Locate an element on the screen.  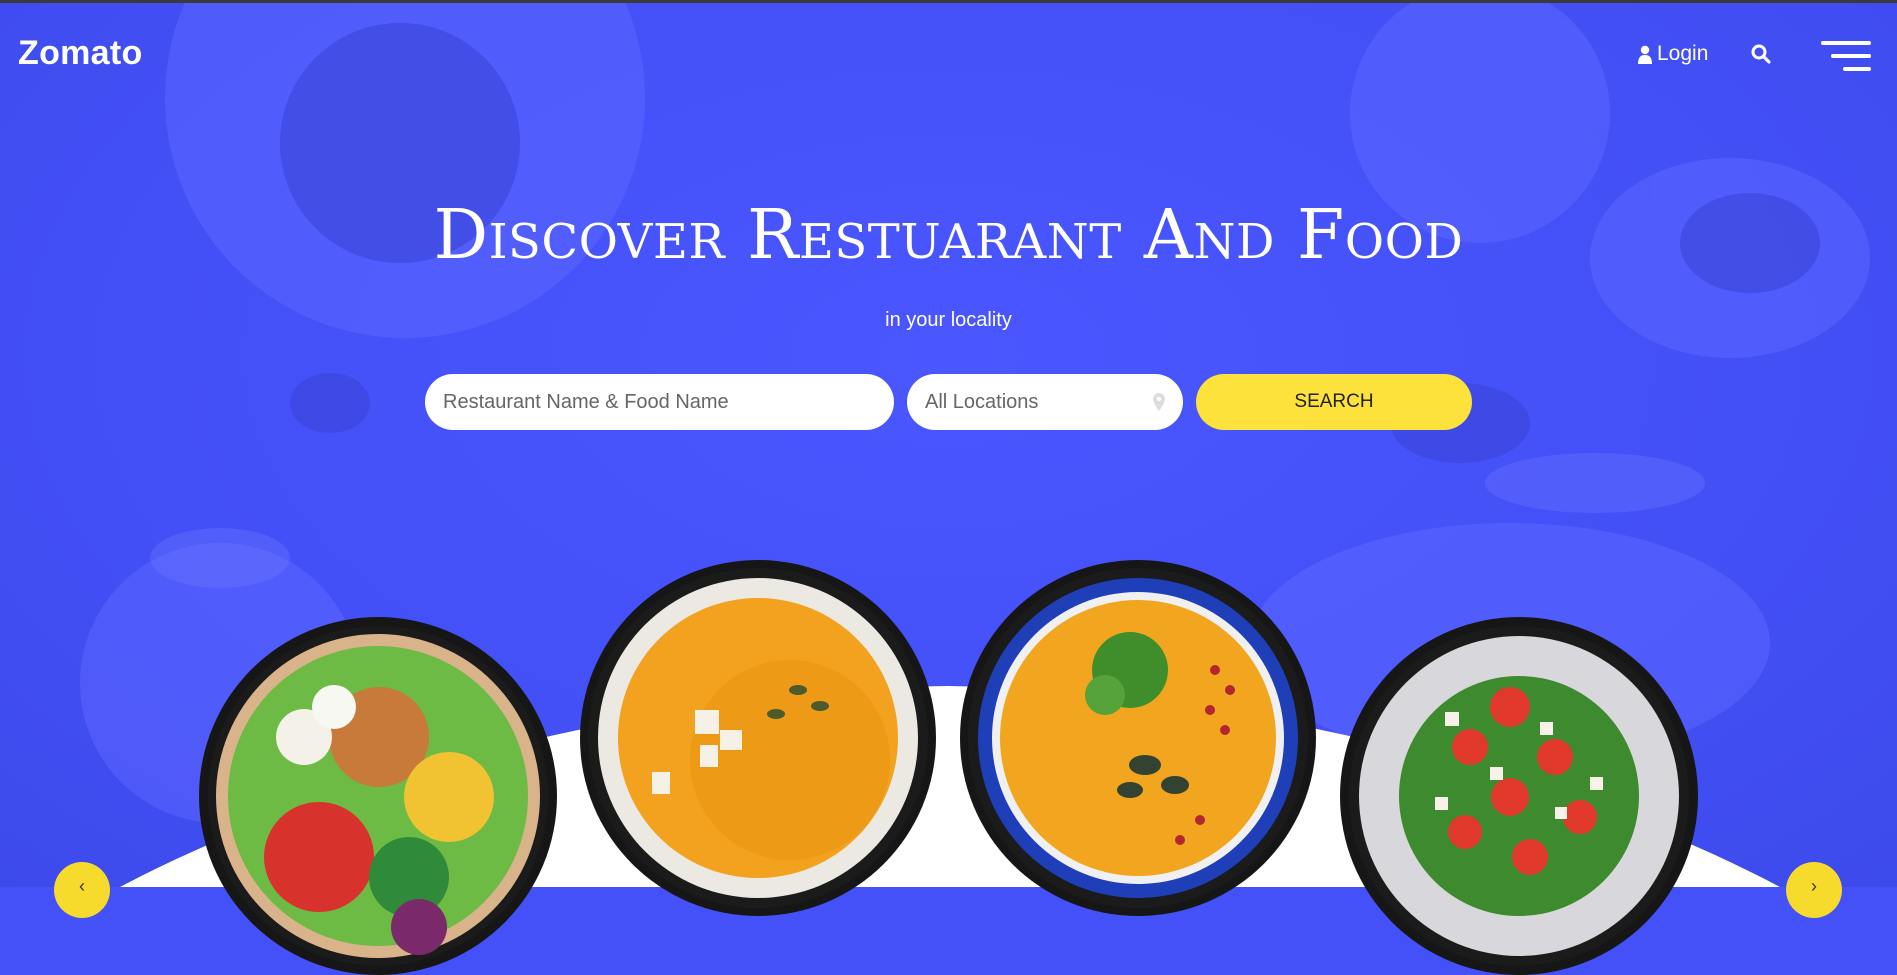
carousel-item-pumpkin-soup-seeds is located at coordinates (1138, 738).